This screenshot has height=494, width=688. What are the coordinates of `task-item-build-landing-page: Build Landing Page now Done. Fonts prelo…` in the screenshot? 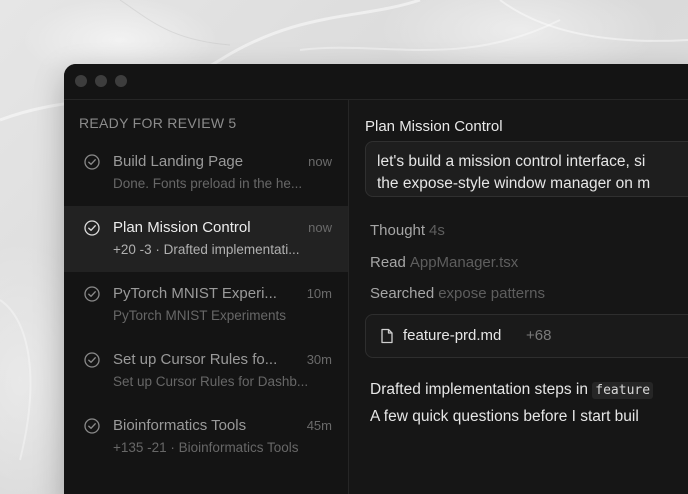 It's located at (206, 173).